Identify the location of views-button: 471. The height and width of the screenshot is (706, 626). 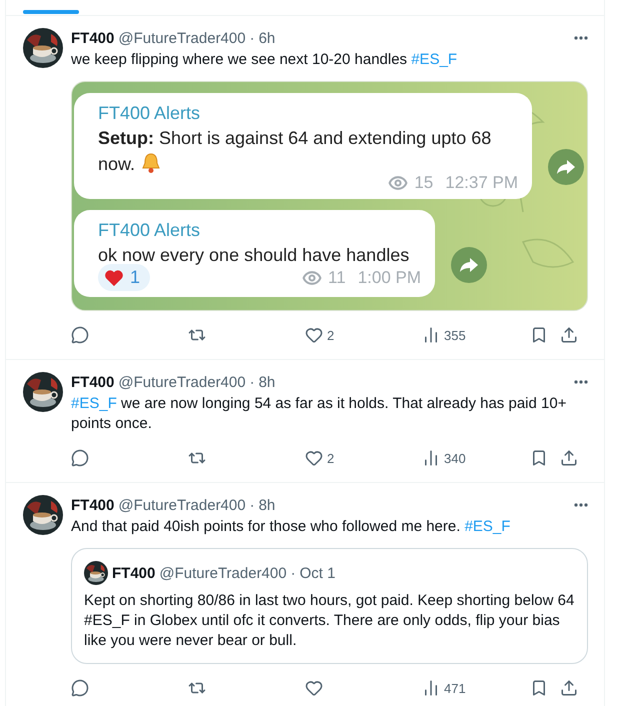
(472, 688).